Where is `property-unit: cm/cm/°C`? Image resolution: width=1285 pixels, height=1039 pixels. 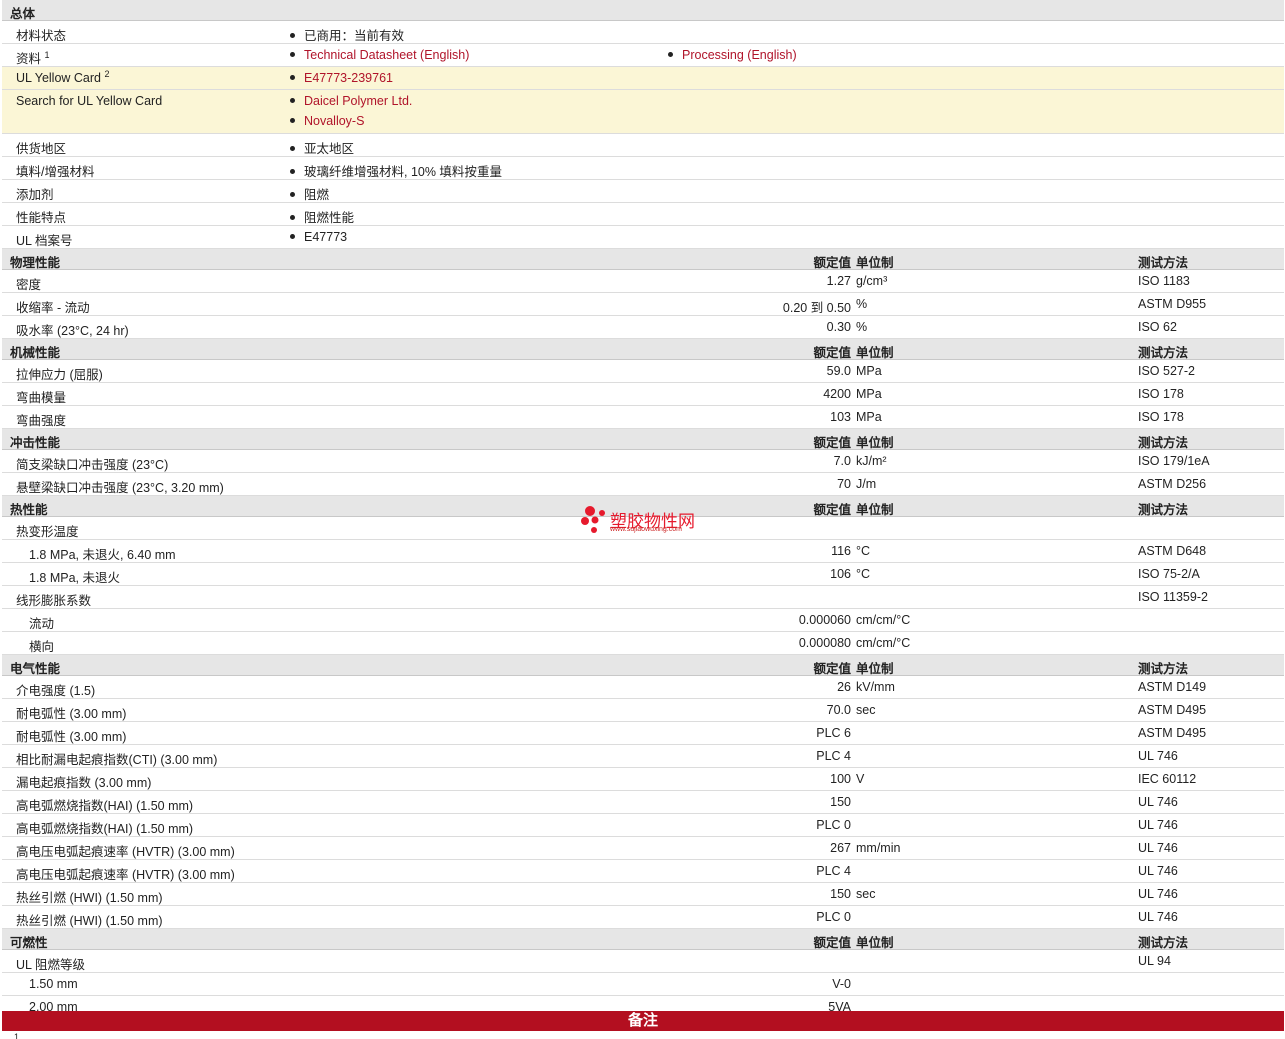
property-unit: cm/cm/°C is located at coordinates (883, 620).